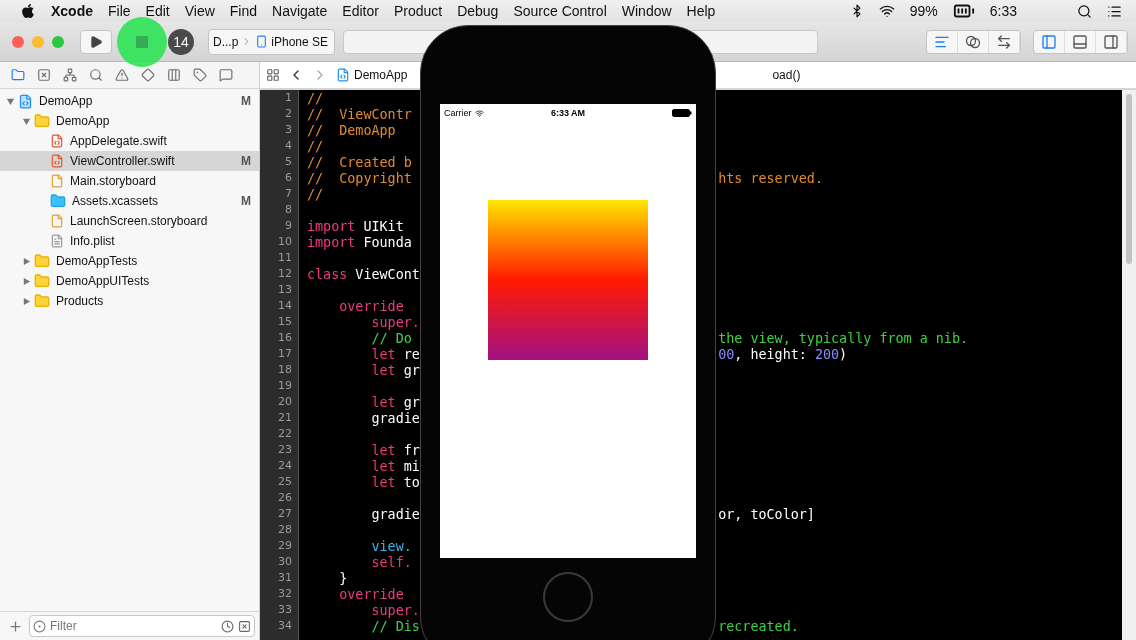  I want to click on code-text: let fr, so click(395, 451).